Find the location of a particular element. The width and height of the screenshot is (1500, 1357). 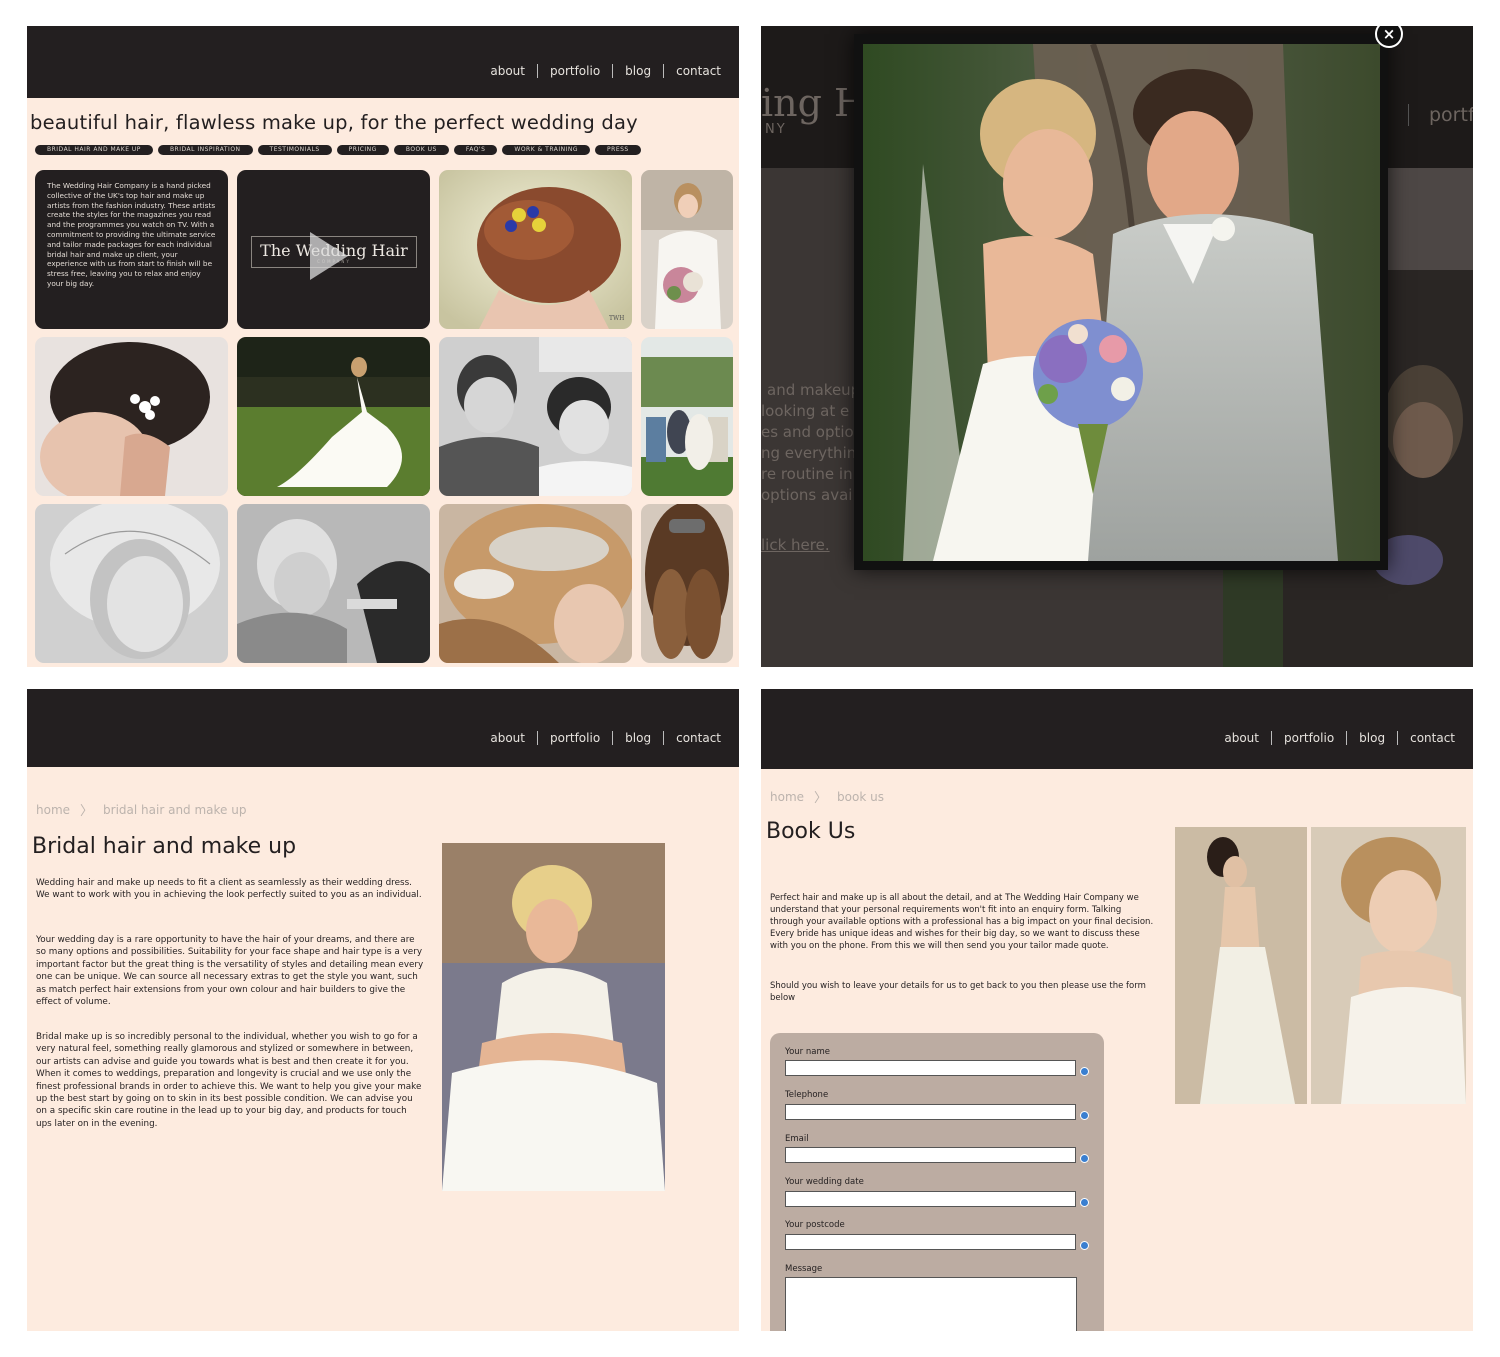

gallery-photo-bride-lawn is located at coordinates (333, 416).